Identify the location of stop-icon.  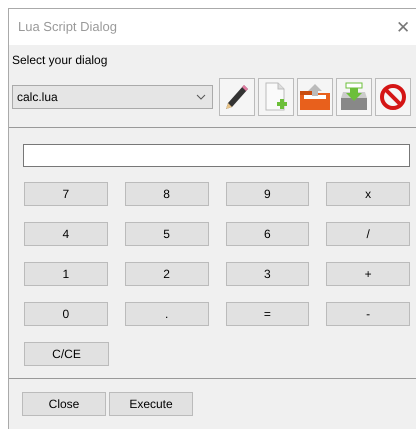
(393, 97).